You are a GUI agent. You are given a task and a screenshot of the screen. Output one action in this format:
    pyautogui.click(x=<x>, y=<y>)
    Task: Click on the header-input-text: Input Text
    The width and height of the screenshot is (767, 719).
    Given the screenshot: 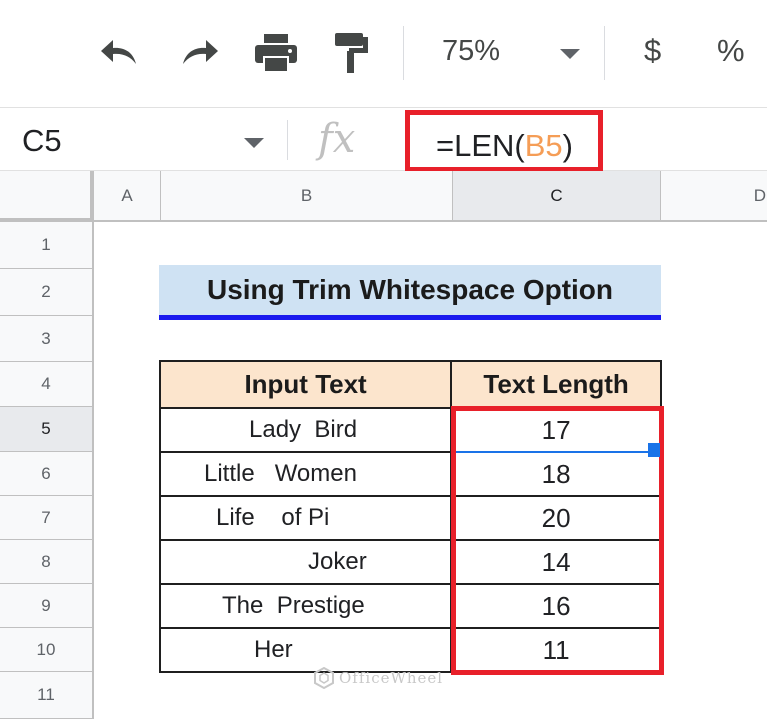 What is the action you would take?
    pyautogui.click(x=305, y=384)
    